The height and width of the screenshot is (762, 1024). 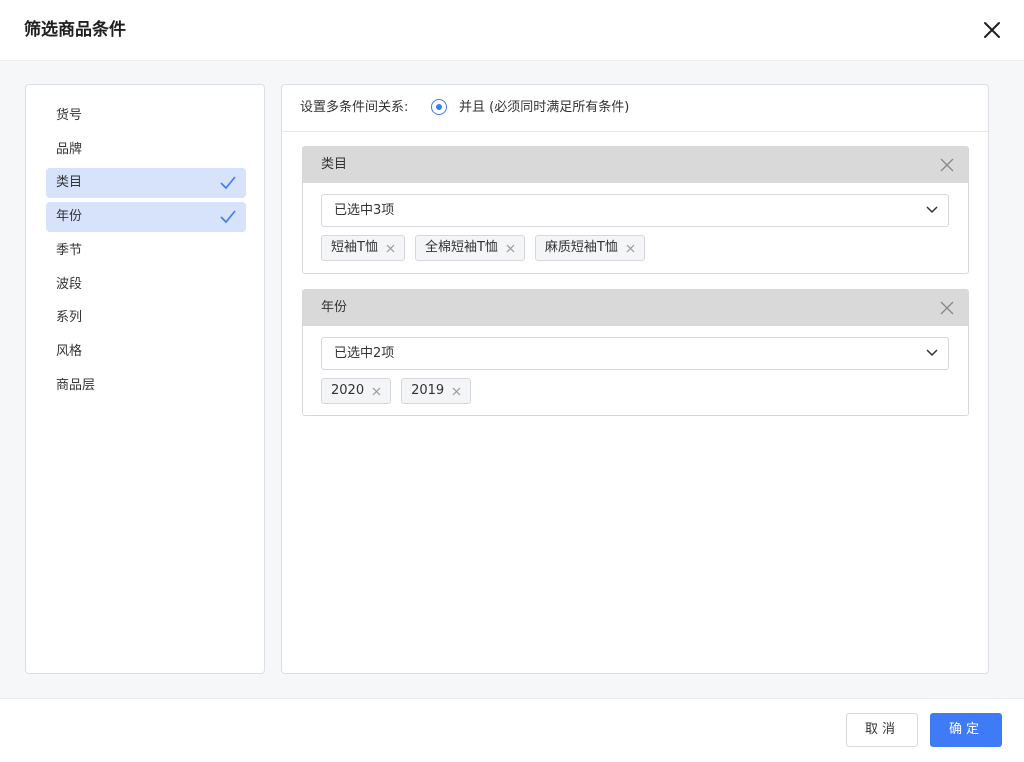 I want to click on tag-label: 2020, so click(x=348, y=390).